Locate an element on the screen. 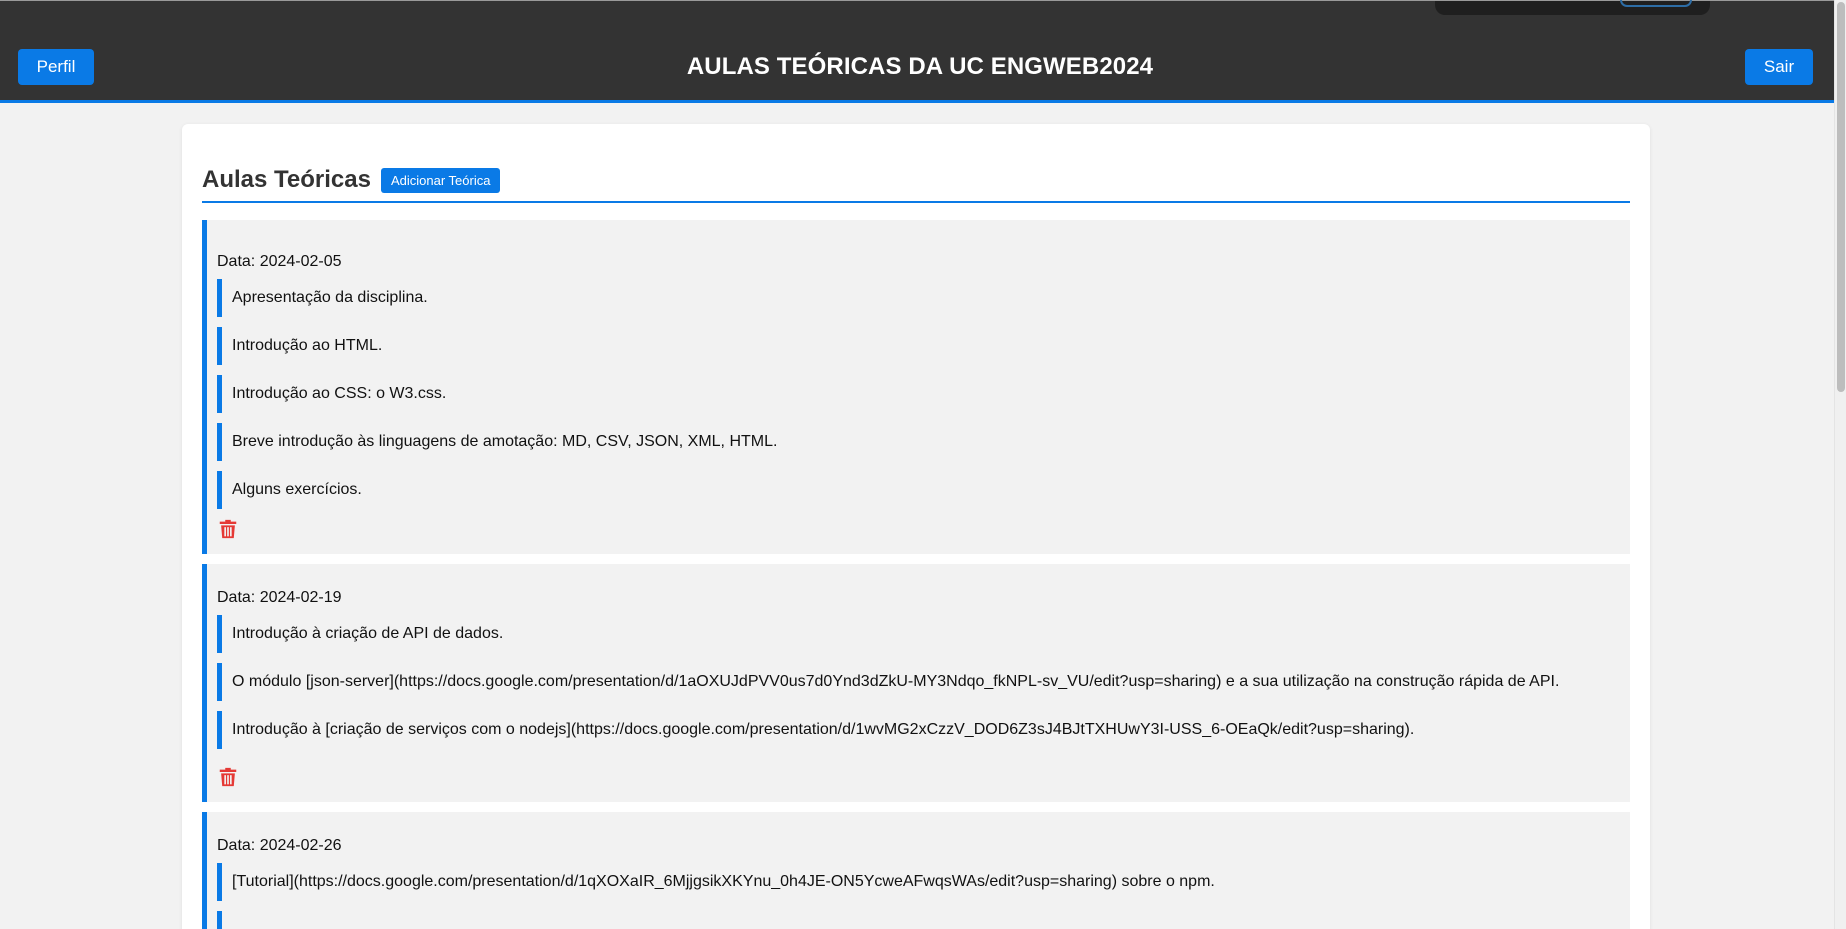 The height and width of the screenshot is (929, 1846). page-title: AULAS TEÓRICAS DA UC ENGWEB2024 is located at coordinates (920, 66).